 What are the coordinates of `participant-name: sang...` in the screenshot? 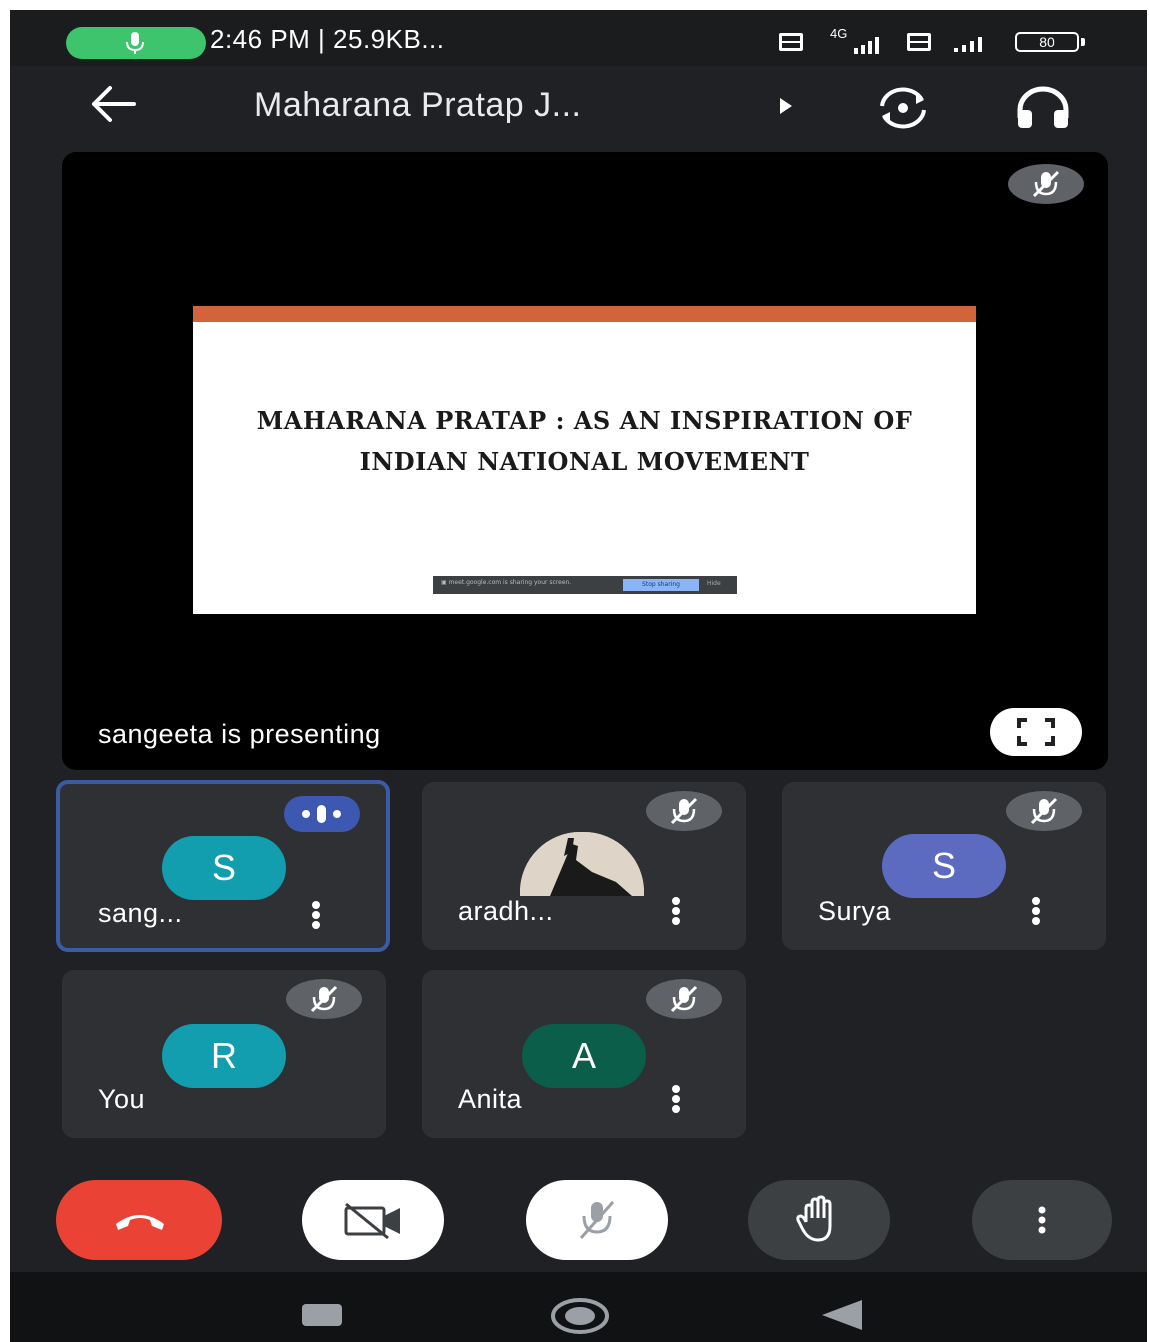 It's located at (140, 913).